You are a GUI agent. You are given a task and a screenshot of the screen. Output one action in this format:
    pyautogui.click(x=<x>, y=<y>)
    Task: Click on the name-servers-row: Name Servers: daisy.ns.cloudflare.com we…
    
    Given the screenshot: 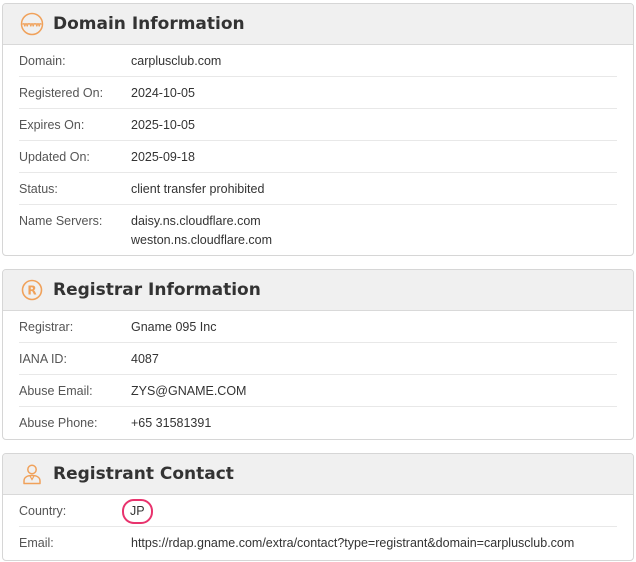 What is the action you would take?
    pyautogui.click(x=318, y=230)
    